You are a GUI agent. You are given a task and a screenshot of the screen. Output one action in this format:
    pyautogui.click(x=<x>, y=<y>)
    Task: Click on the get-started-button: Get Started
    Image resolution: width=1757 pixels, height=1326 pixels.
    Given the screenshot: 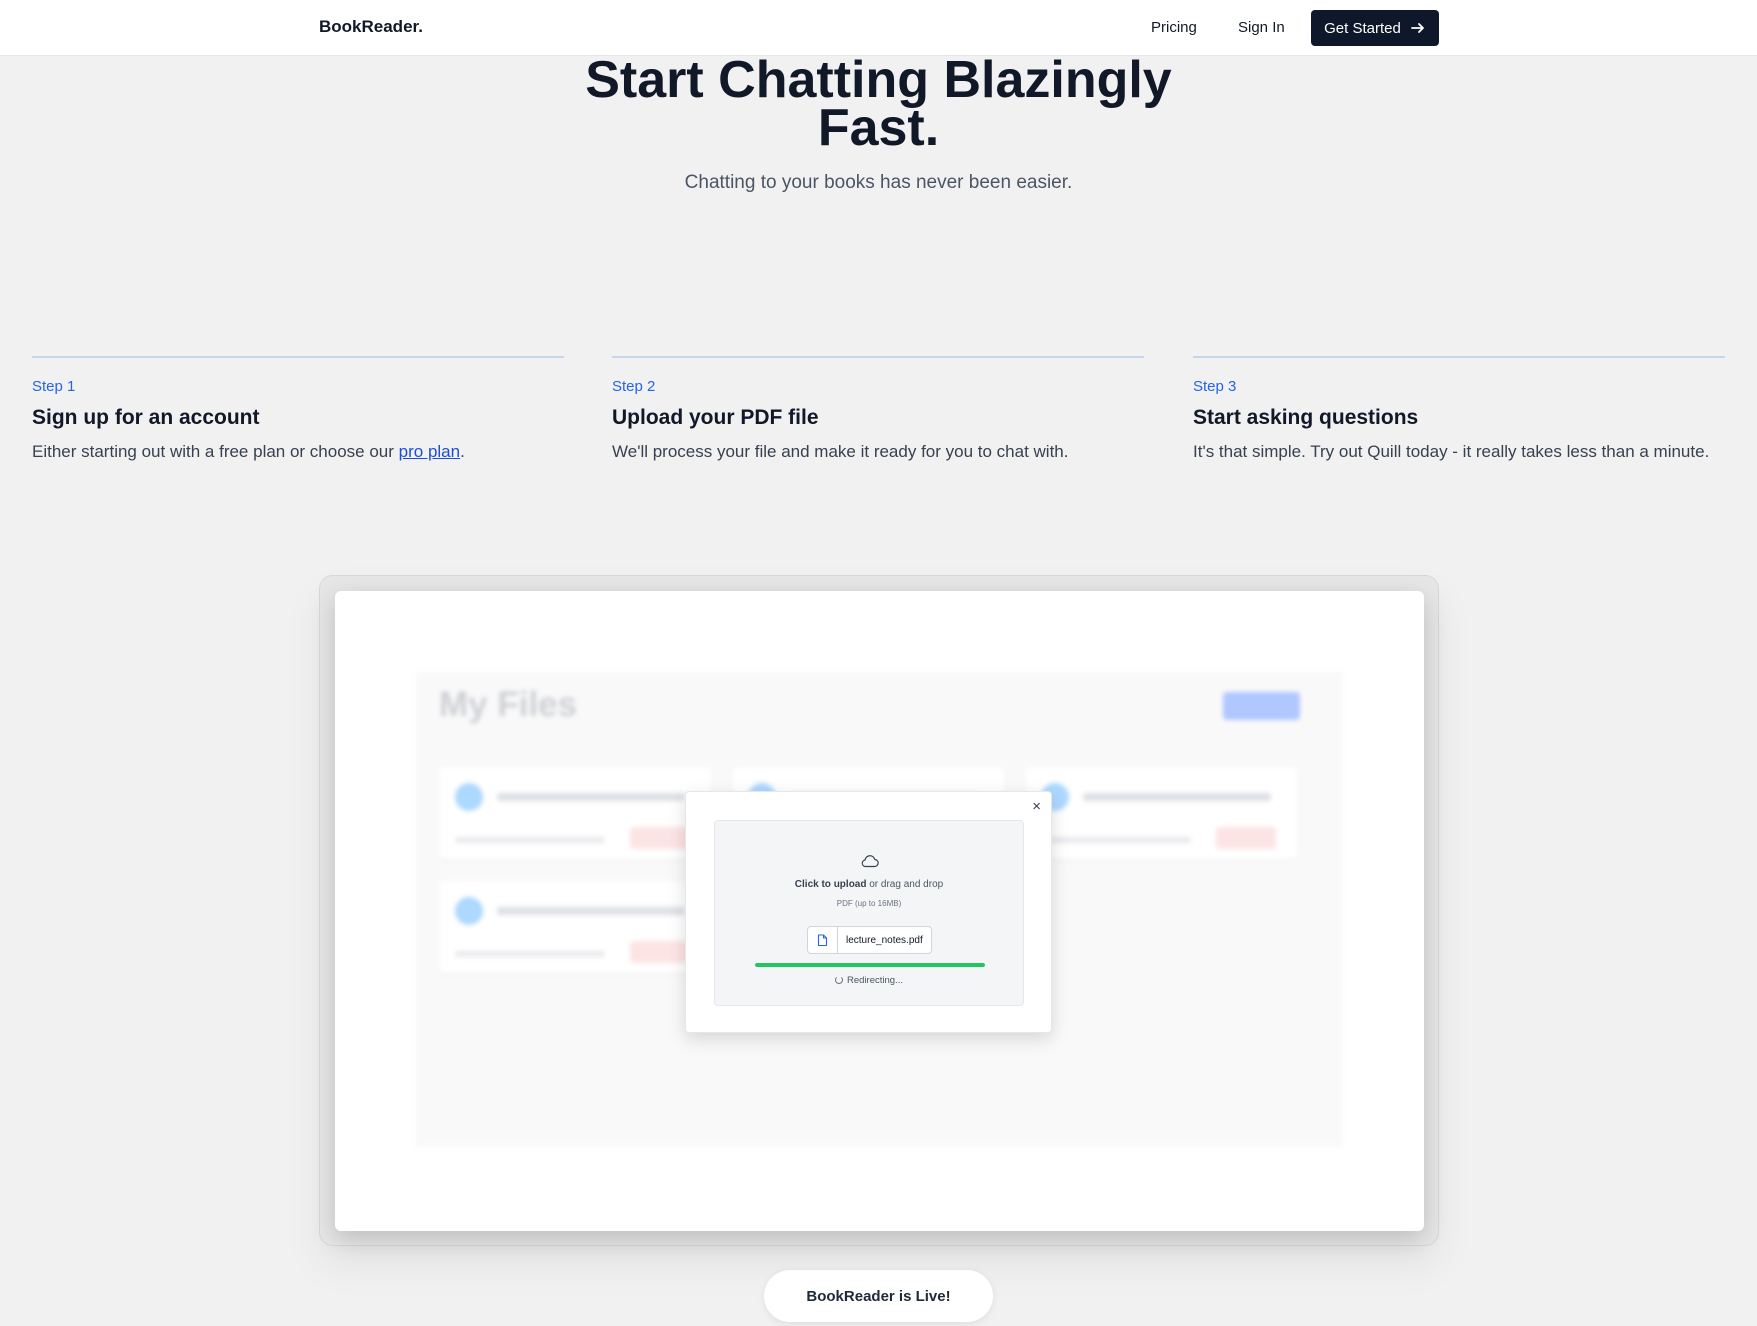 What is the action you would take?
    pyautogui.click(x=1375, y=28)
    